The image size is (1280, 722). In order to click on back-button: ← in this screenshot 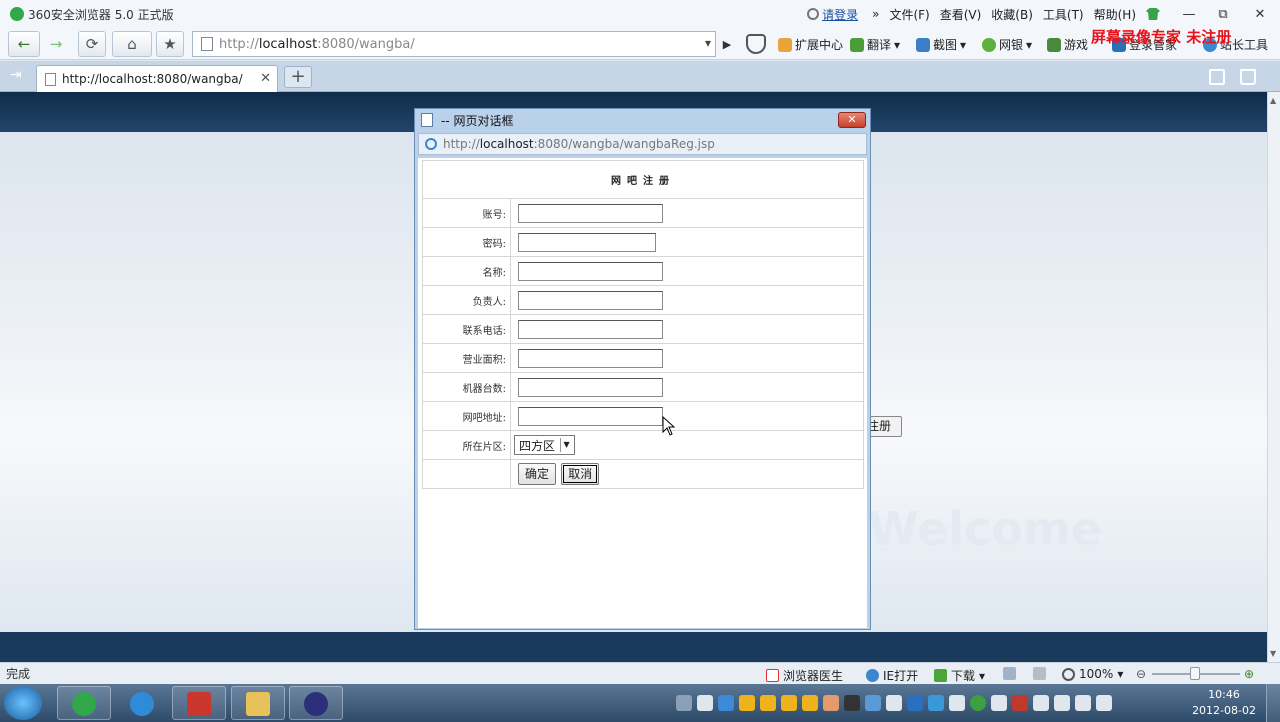, I will do `click(24, 44)`.